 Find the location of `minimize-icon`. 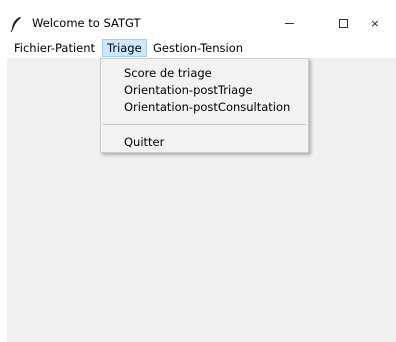

minimize-icon is located at coordinates (289, 23).